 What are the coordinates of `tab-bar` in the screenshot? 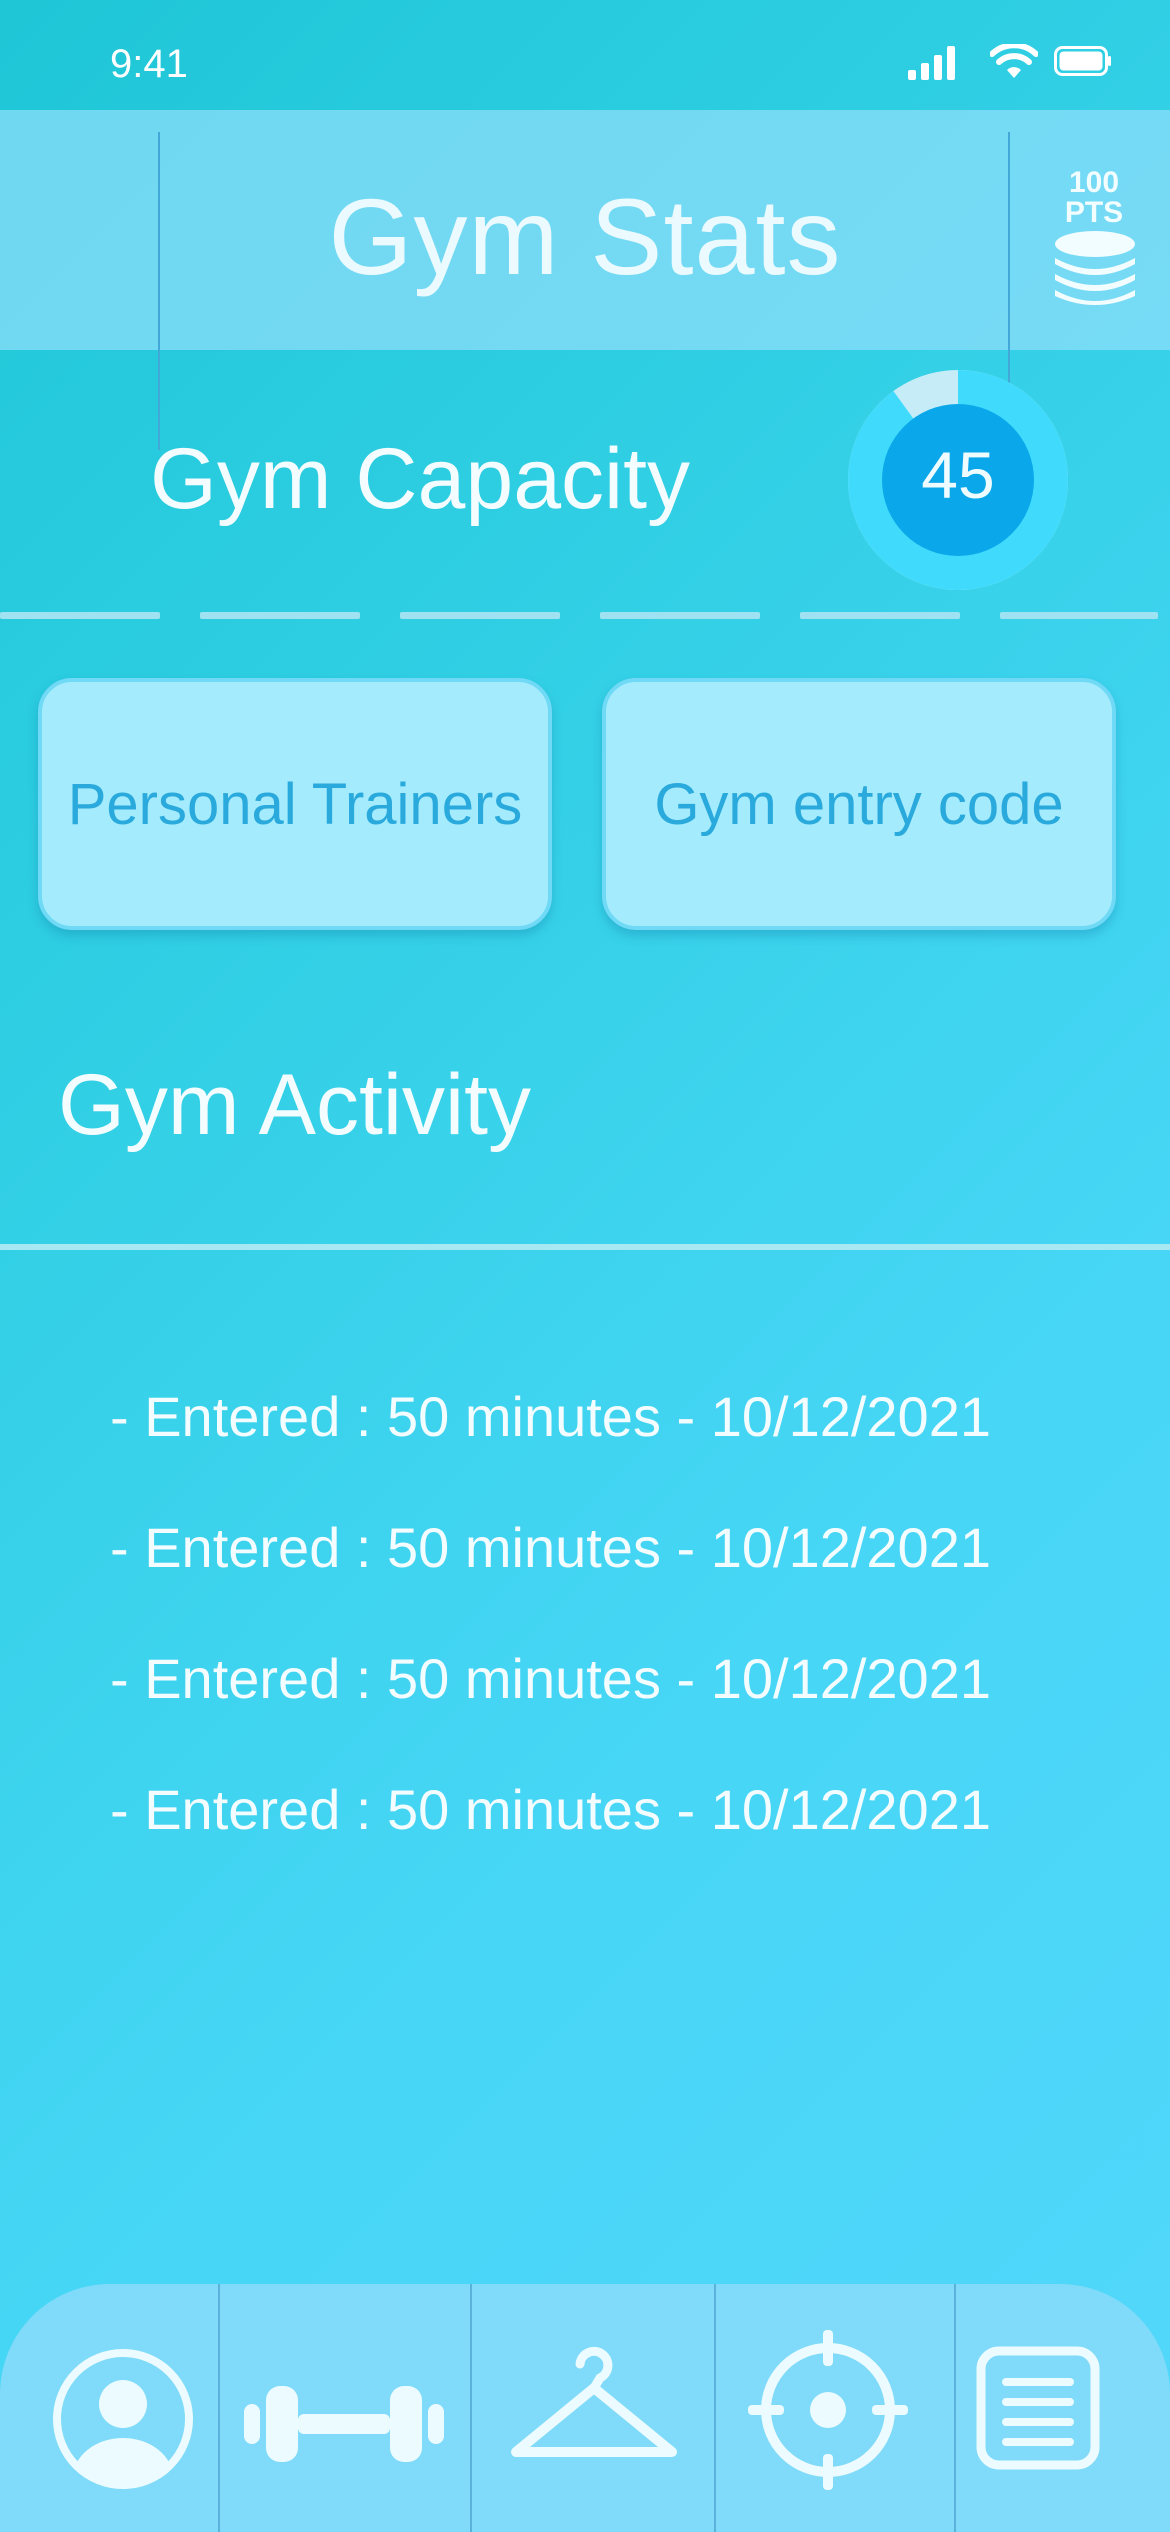 It's located at (585, 2408).